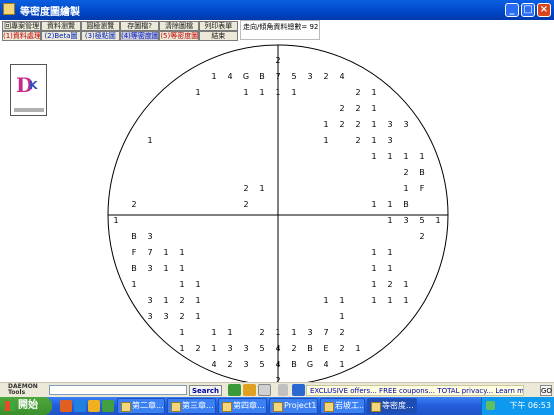  I want to click on toolbar-blue-icon, so click(298, 390).